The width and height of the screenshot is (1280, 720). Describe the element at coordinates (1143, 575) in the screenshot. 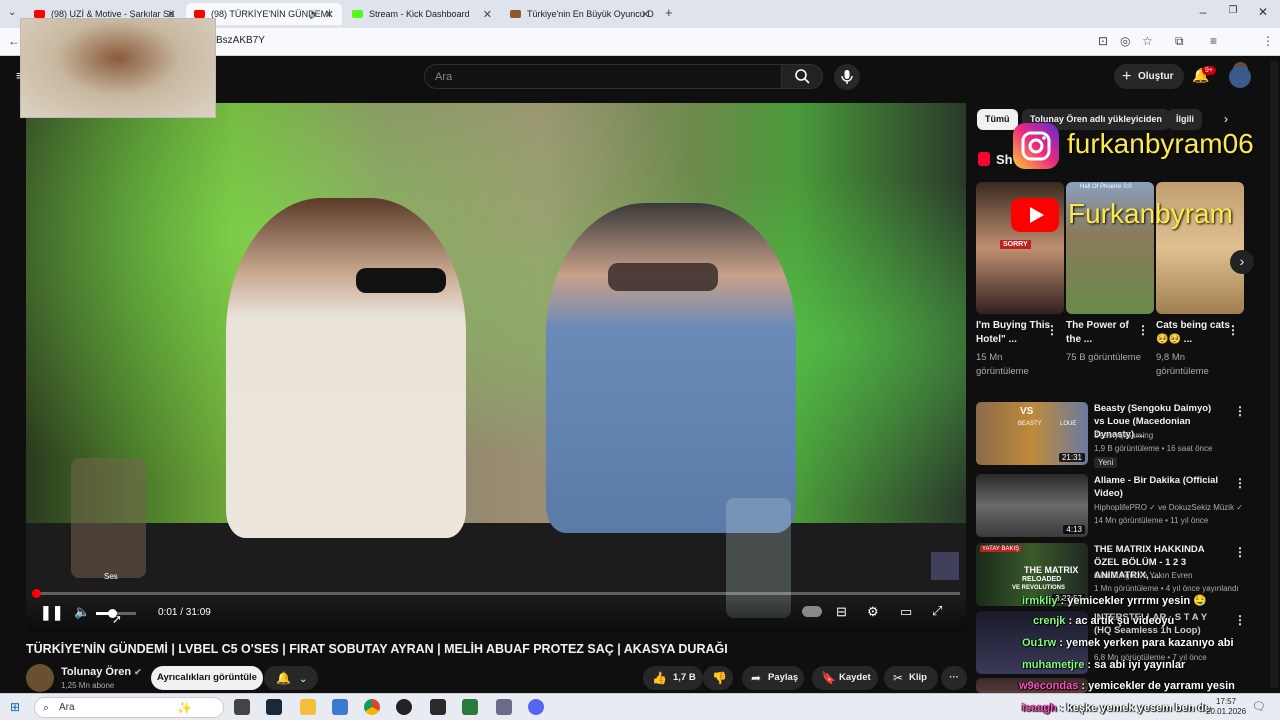

I see `rec-channel-3: Can Sungur ve Yakın Evren` at that location.